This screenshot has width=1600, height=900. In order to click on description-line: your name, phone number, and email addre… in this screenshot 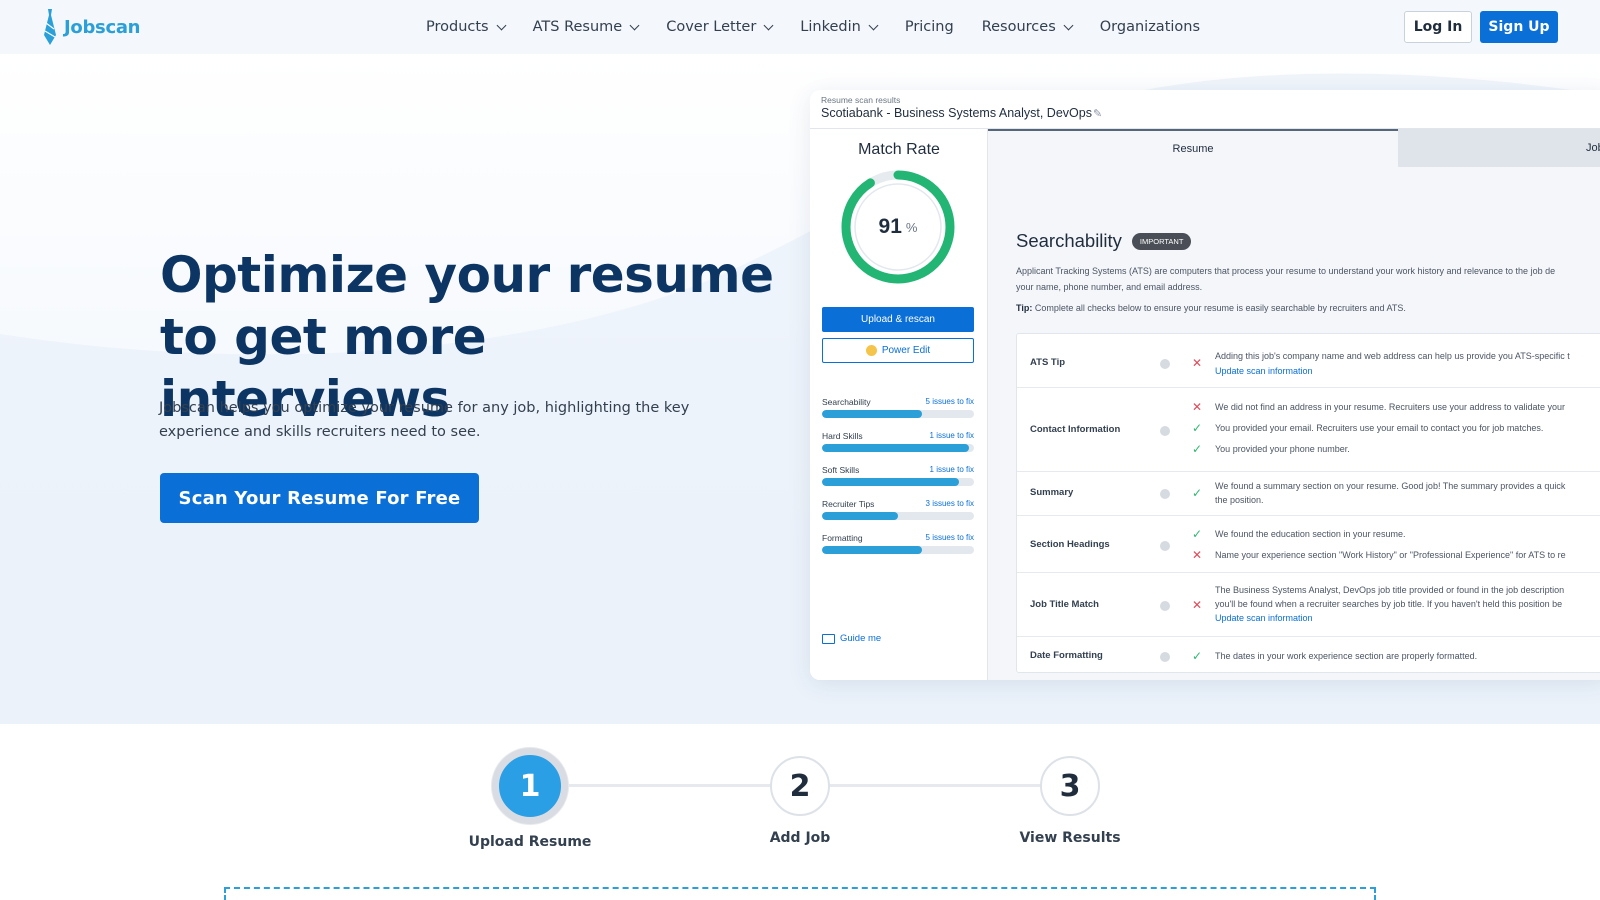, I will do `click(1109, 287)`.